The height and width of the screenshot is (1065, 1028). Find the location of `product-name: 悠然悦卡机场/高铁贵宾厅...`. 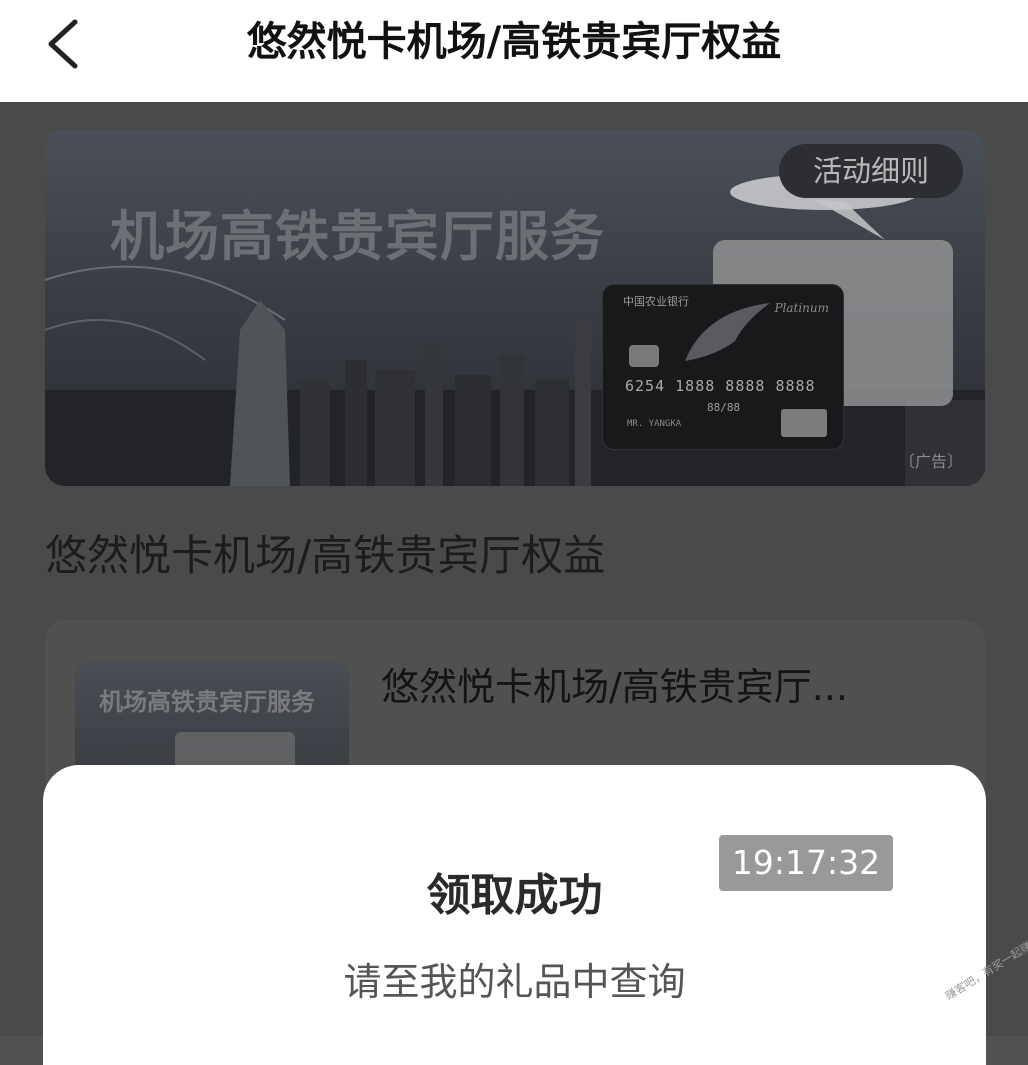

product-name: 悠然悦卡机场/高铁贵宾厅... is located at coordinates (615, 687).